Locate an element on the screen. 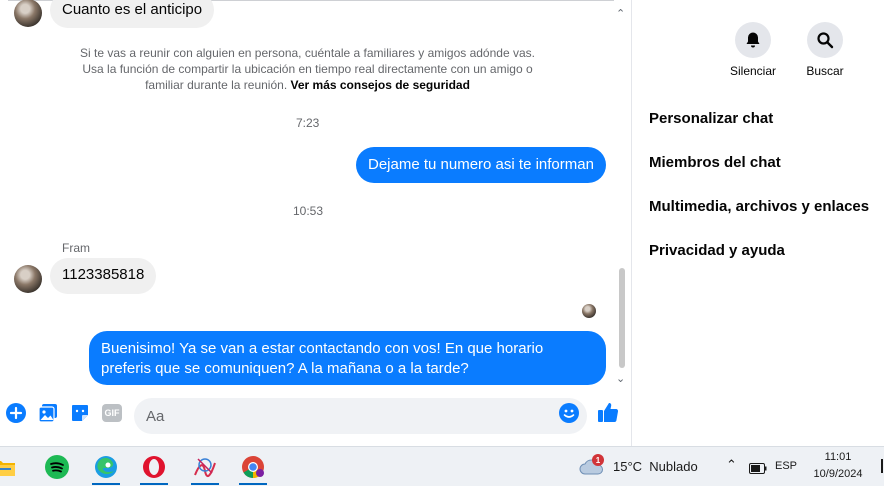 The width and height of the screenshot is (884, 486). incoming-message: 1123385818 is located at coordinates (103, 276).